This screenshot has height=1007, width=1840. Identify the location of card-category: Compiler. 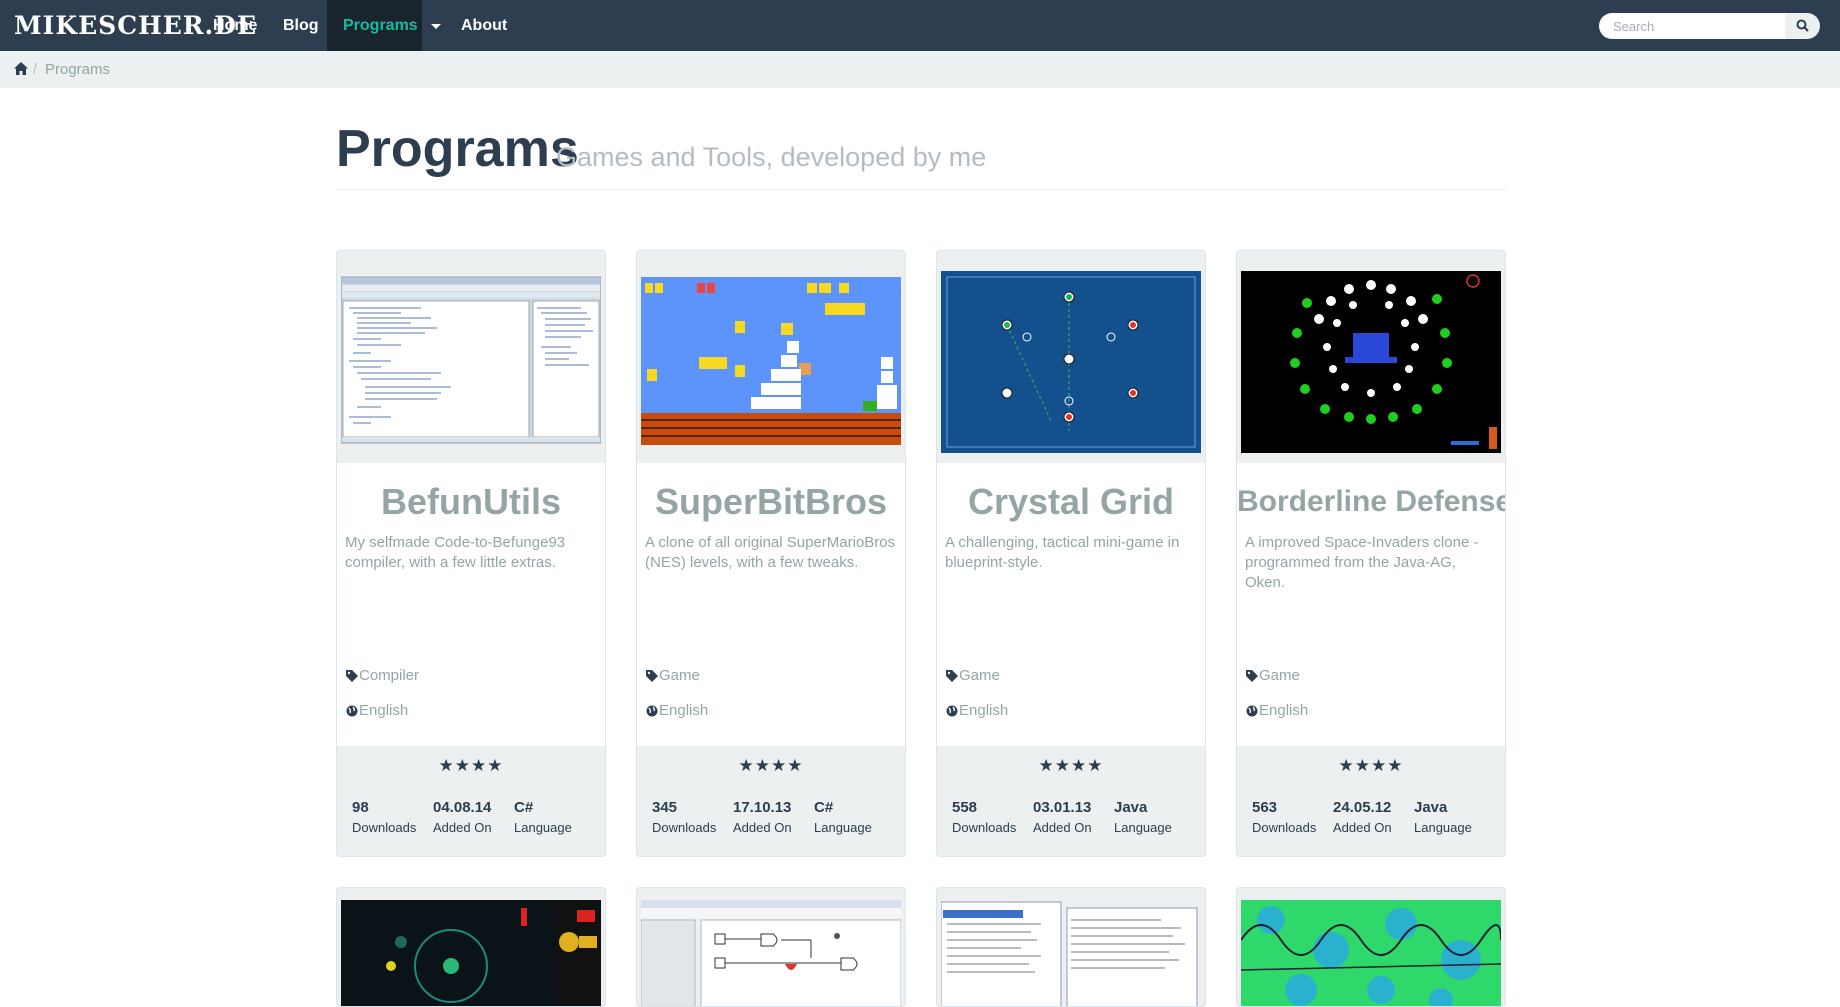
(382, 675).